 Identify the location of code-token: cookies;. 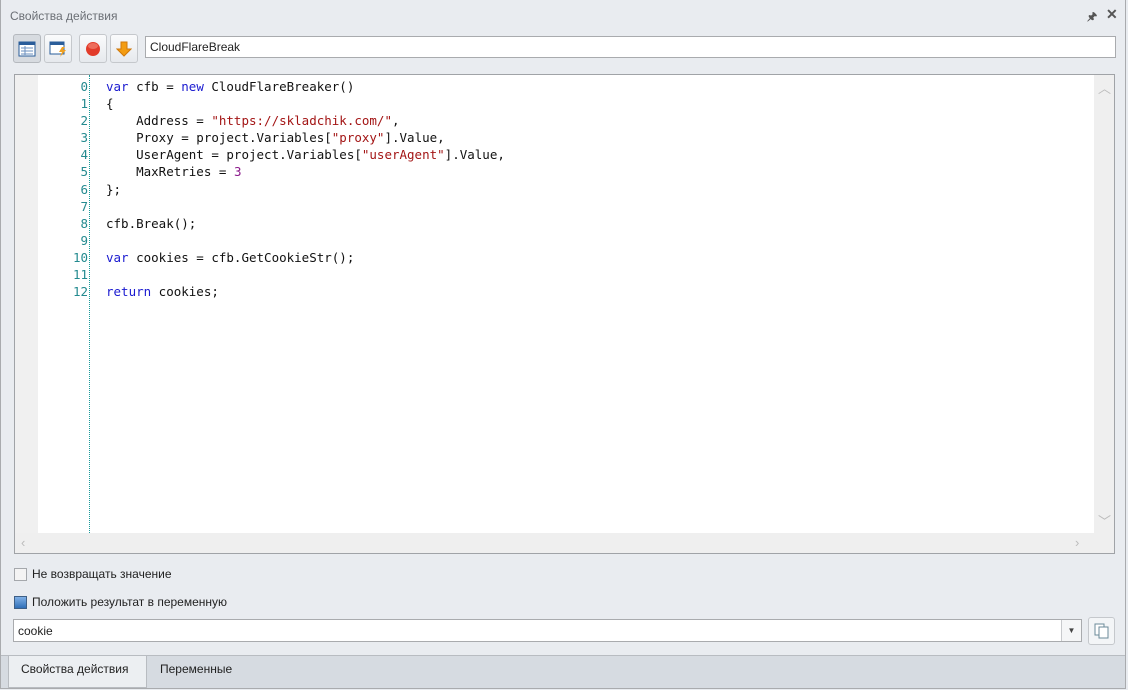
(185, 292).